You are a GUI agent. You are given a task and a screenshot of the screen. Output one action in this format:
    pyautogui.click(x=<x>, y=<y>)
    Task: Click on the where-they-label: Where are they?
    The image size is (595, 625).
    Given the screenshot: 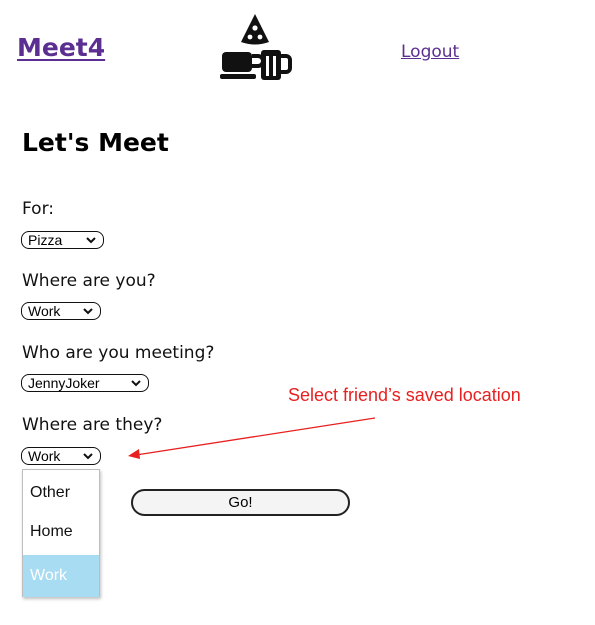 What is the action you would take?
    pyautogui.click(x=92, y=425)
    